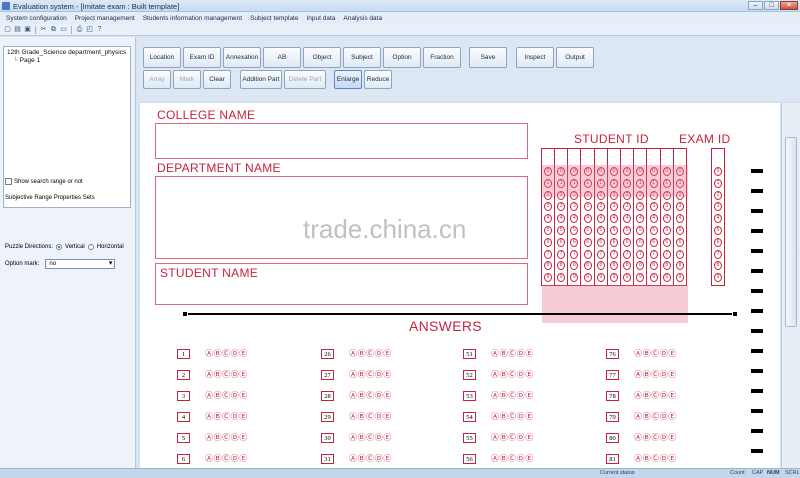 The width and height of the screenshot is (800, 478). I want to click on exam-digit-bubble: 5, so click(718, 230).